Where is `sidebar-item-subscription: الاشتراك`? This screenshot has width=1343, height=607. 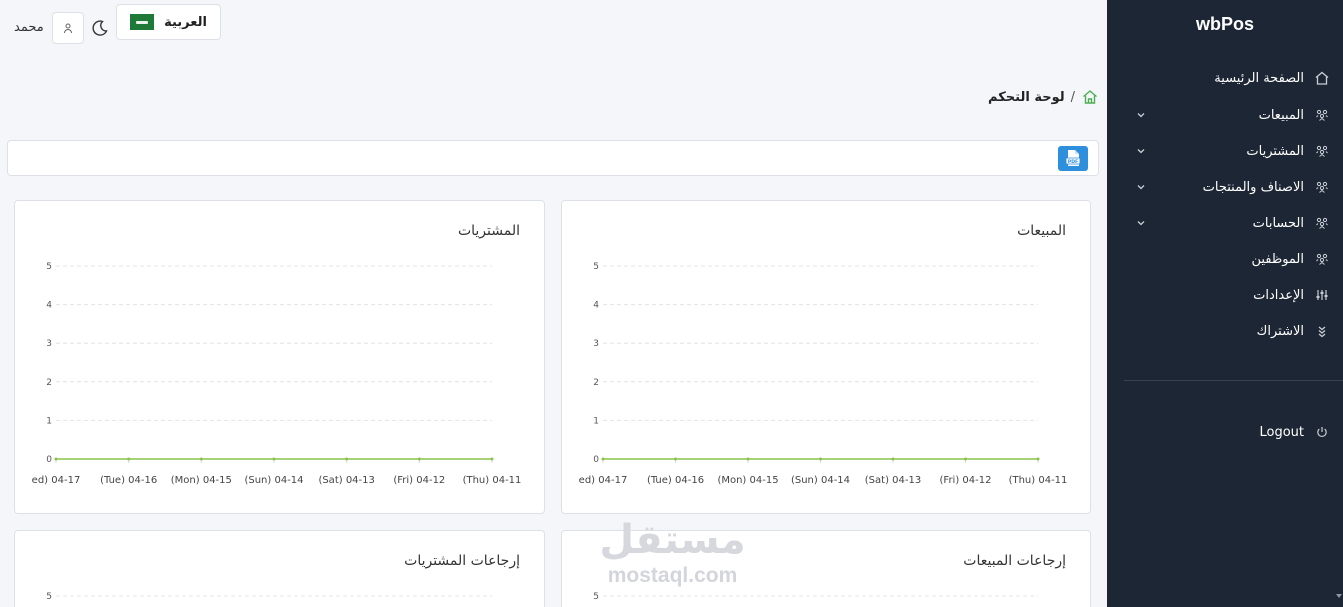 sidebar-item-subscription: الاشتراك is located at coordinates (1225, 331).